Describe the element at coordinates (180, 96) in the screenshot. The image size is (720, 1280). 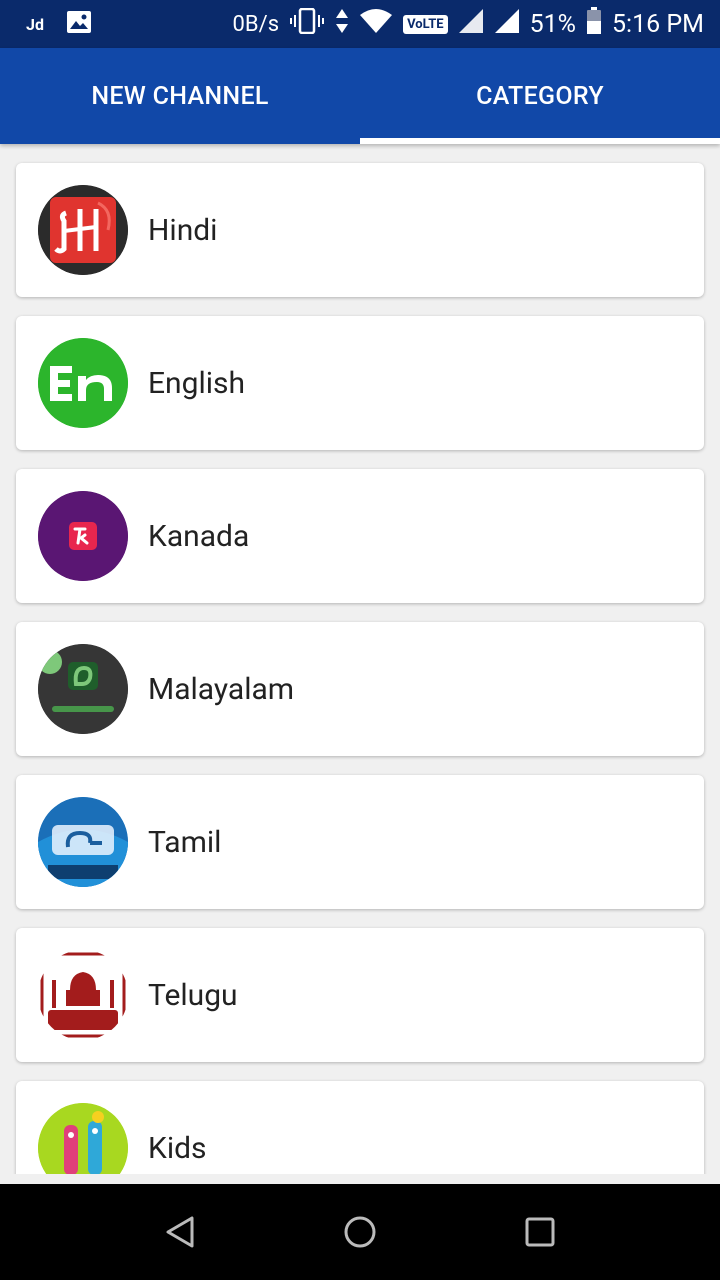
I see `tab-new-channel: NEW CHANNEL` at that location.